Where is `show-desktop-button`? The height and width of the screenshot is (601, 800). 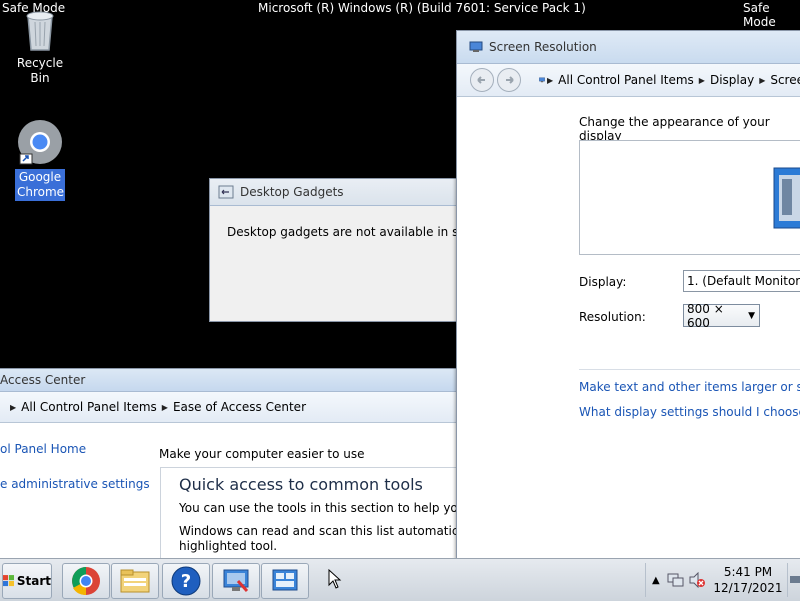 show-desktop-button is located at coordinates (793, 580).